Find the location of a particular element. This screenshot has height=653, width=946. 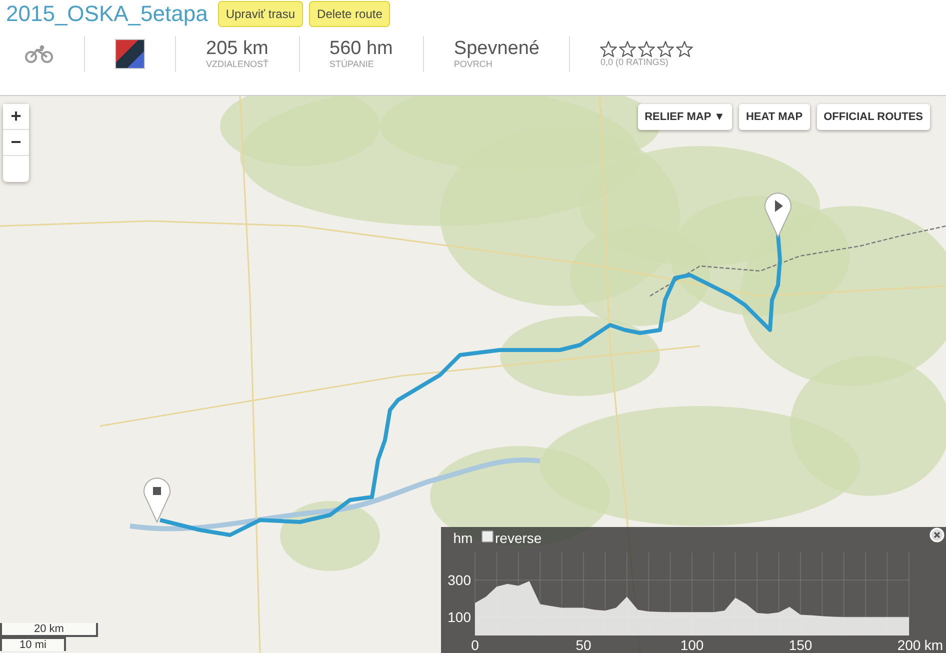

stat-value: 560 hm is located at coordinates (361, 49).